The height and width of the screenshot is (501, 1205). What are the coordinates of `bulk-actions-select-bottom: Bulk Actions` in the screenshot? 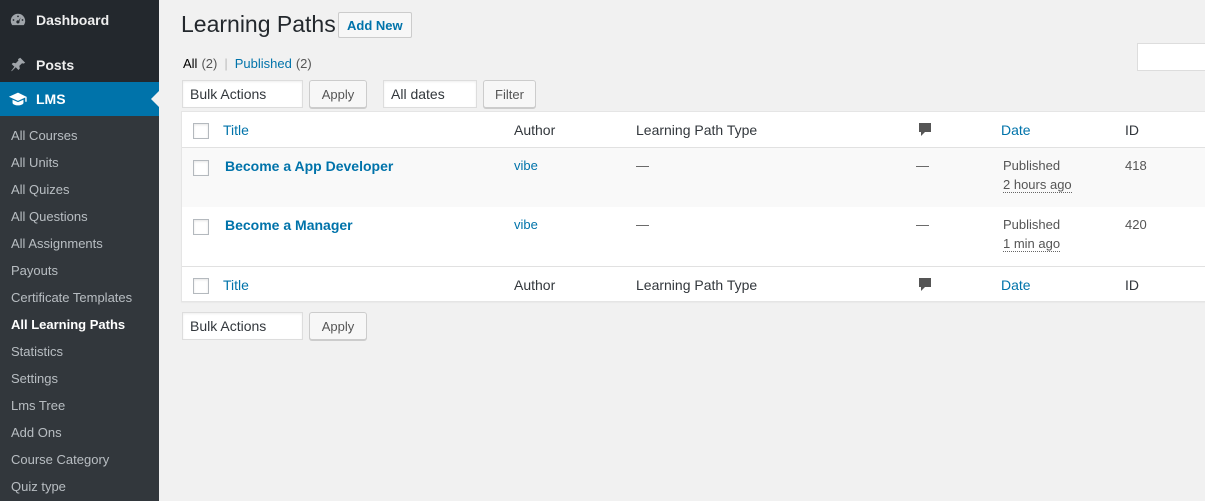 It's located at (242, 326).